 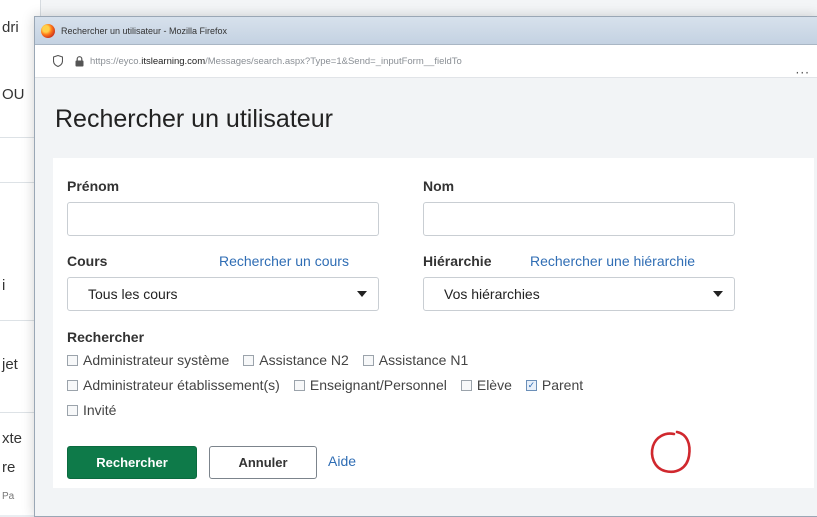 I want to click on role-checkbox-eleve: Elève, so click(x=486, y=385).